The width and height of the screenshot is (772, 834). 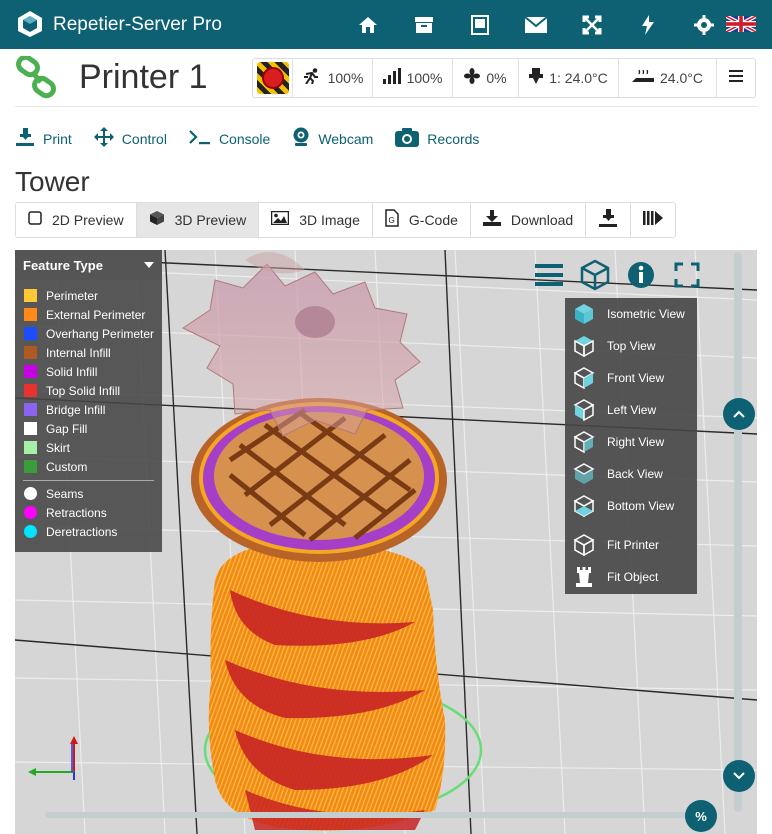 I want to click on menu-item-left-view: Left View, so click(x=631, y=410).